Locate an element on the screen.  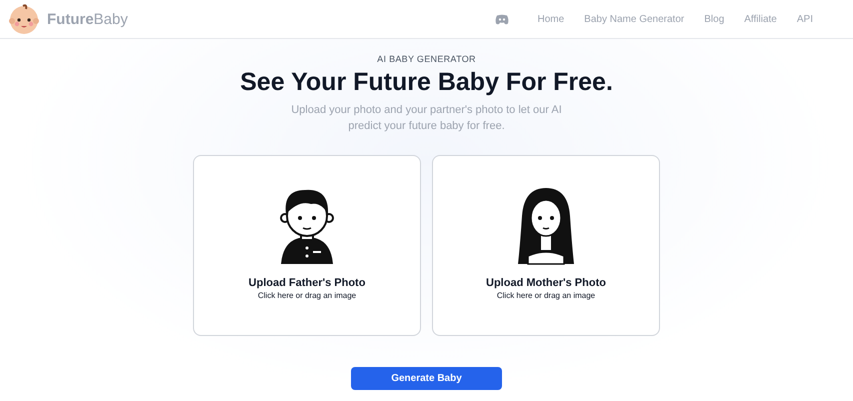
upload-title: Upload Father's Photo is located at coordinates (307, 283).